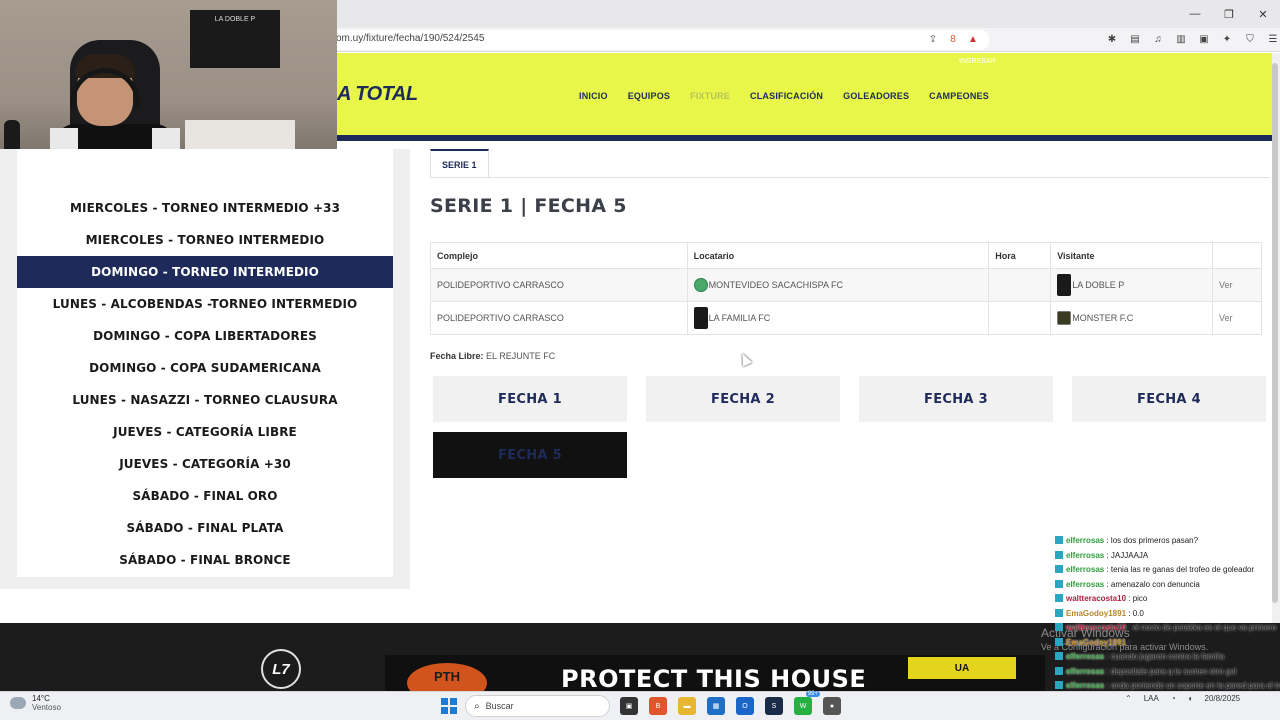  What do you see at coordinates (205, 336) in the screenshot?
I see `tournament-item: DOMINGO - COPA LIBERTADORES` at bounding box center [205, 336].